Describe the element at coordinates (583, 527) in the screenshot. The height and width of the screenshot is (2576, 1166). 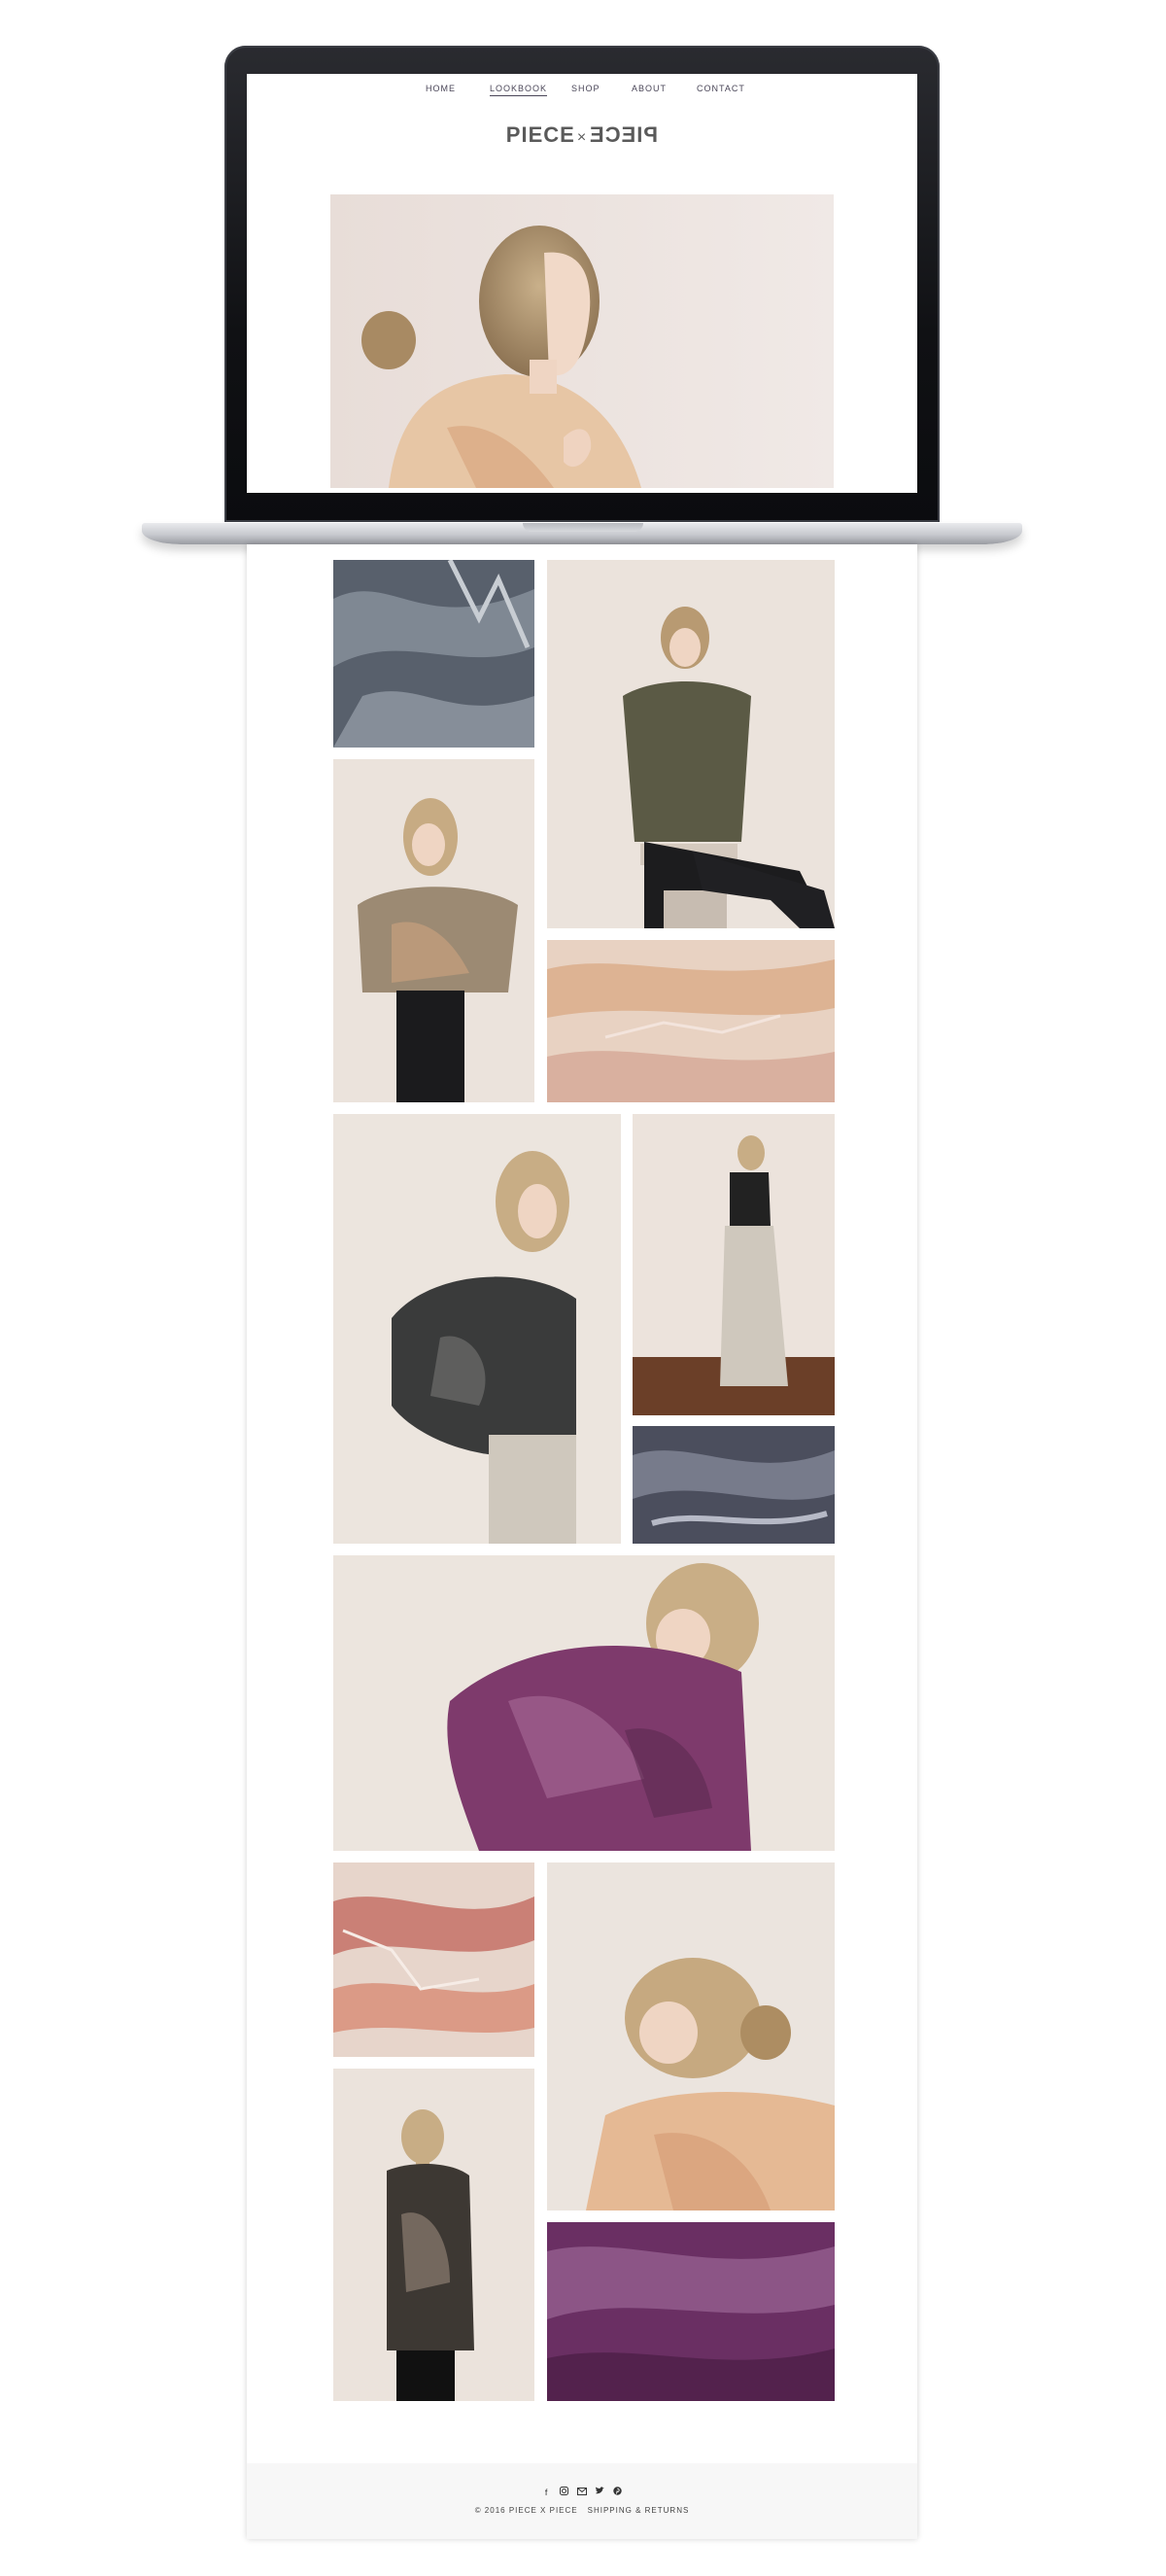
I see `laptop-notch` at that location.